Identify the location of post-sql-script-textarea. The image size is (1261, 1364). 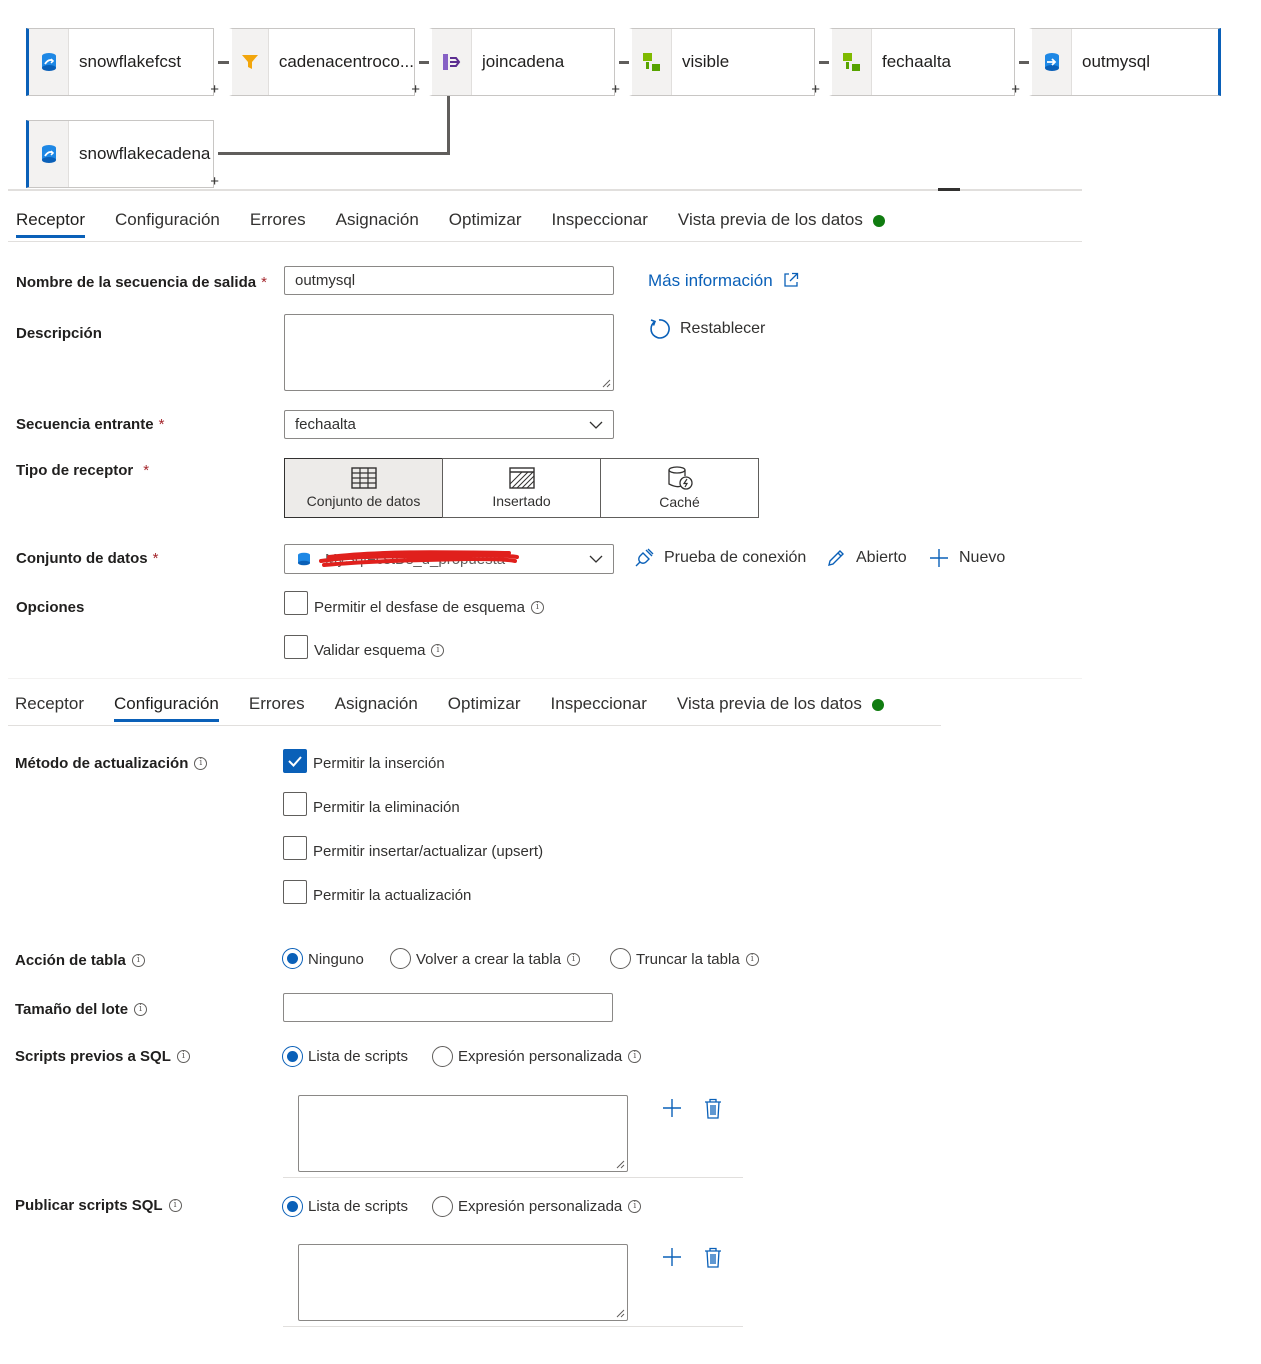
(463, 1282).